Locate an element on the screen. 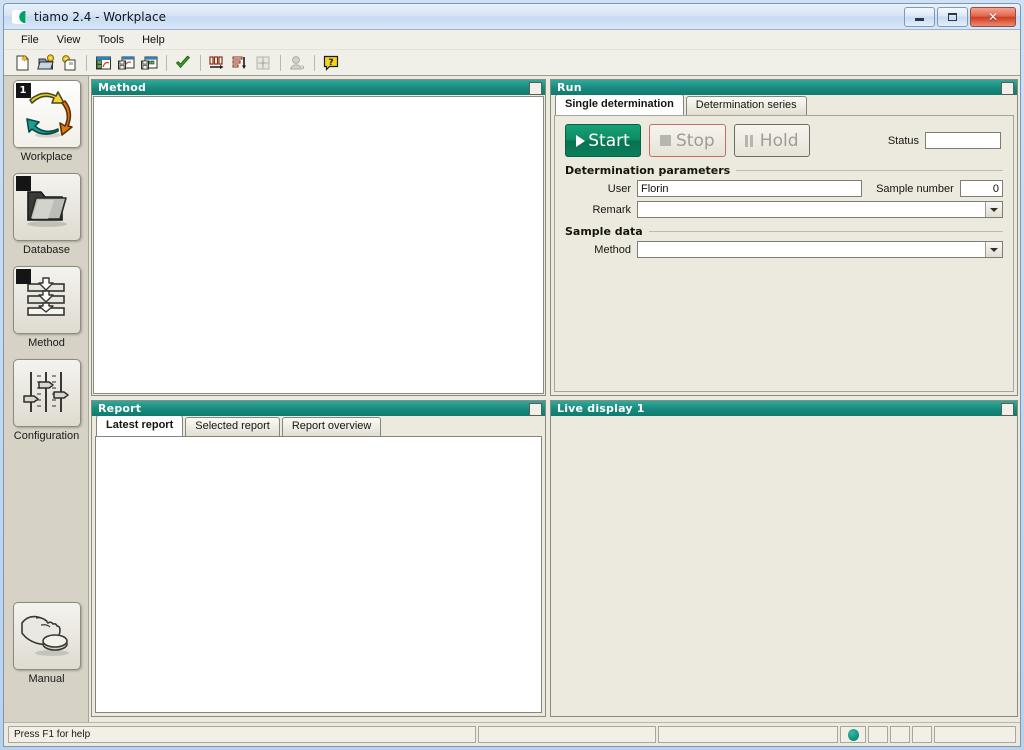 Image resolution: width=1024 pixels, height=750 pixels. sidebar-item-manual: Manual is located at coordinates (46, 643).